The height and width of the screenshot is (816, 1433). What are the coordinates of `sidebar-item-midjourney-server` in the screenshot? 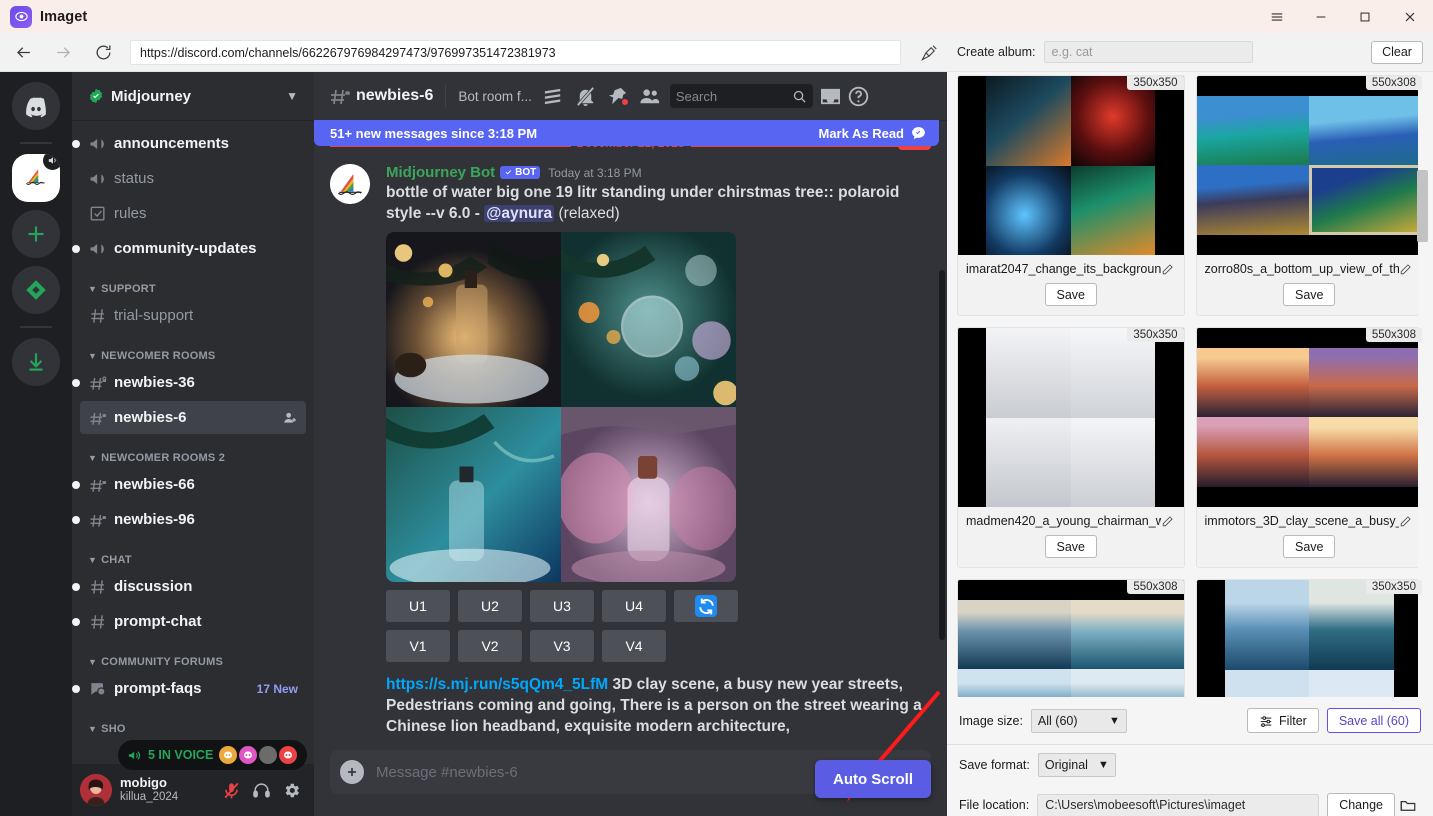 It's located at (36, 178).